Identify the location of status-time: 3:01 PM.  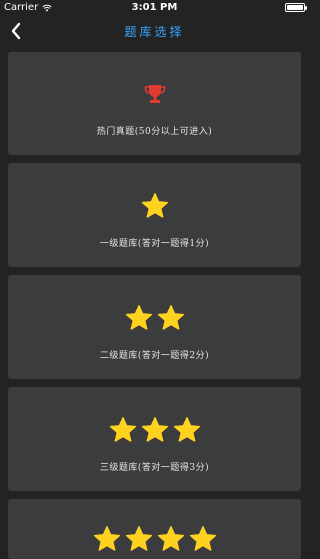
(154, 7).